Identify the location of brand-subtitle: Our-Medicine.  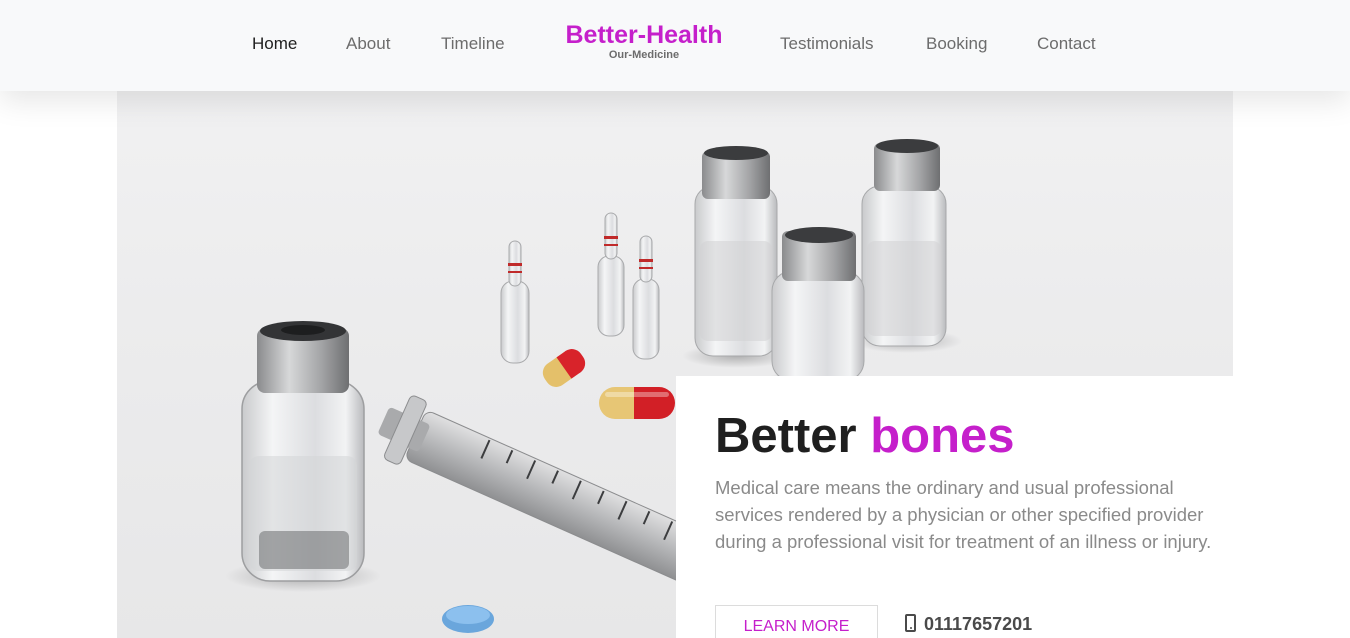
(644, 55).